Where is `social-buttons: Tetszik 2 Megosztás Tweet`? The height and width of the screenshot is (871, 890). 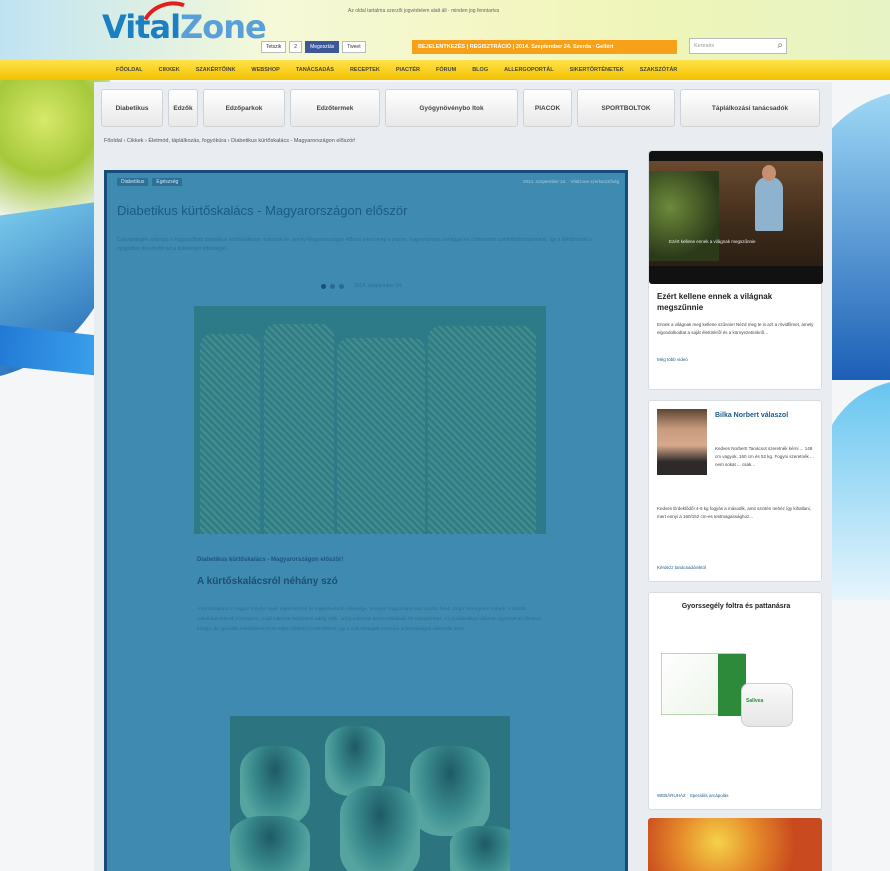
social-buttons: Tetszik 2 Megosztás Tweet is located at coordinates (313, 47).